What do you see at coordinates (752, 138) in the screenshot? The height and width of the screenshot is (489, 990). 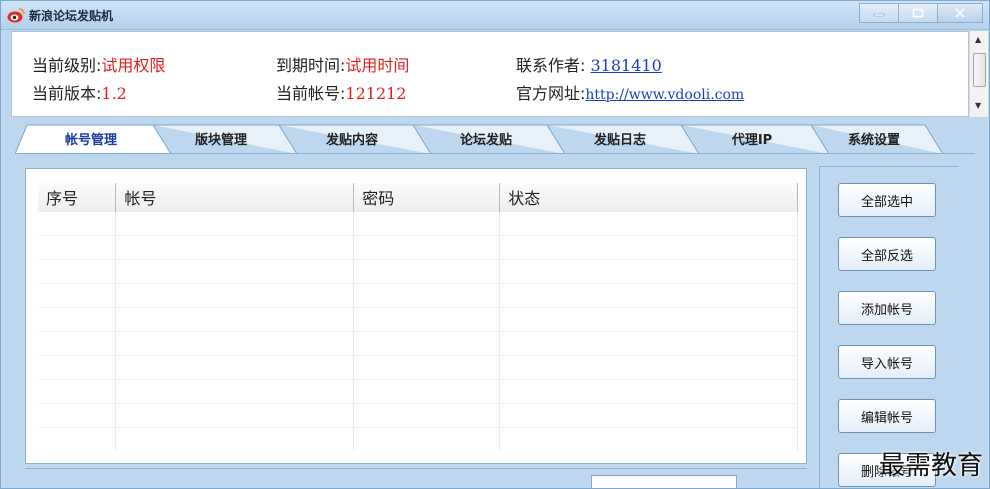 I see `tab-proxy-ip: 代理IP` at bounding box center [752, 138].